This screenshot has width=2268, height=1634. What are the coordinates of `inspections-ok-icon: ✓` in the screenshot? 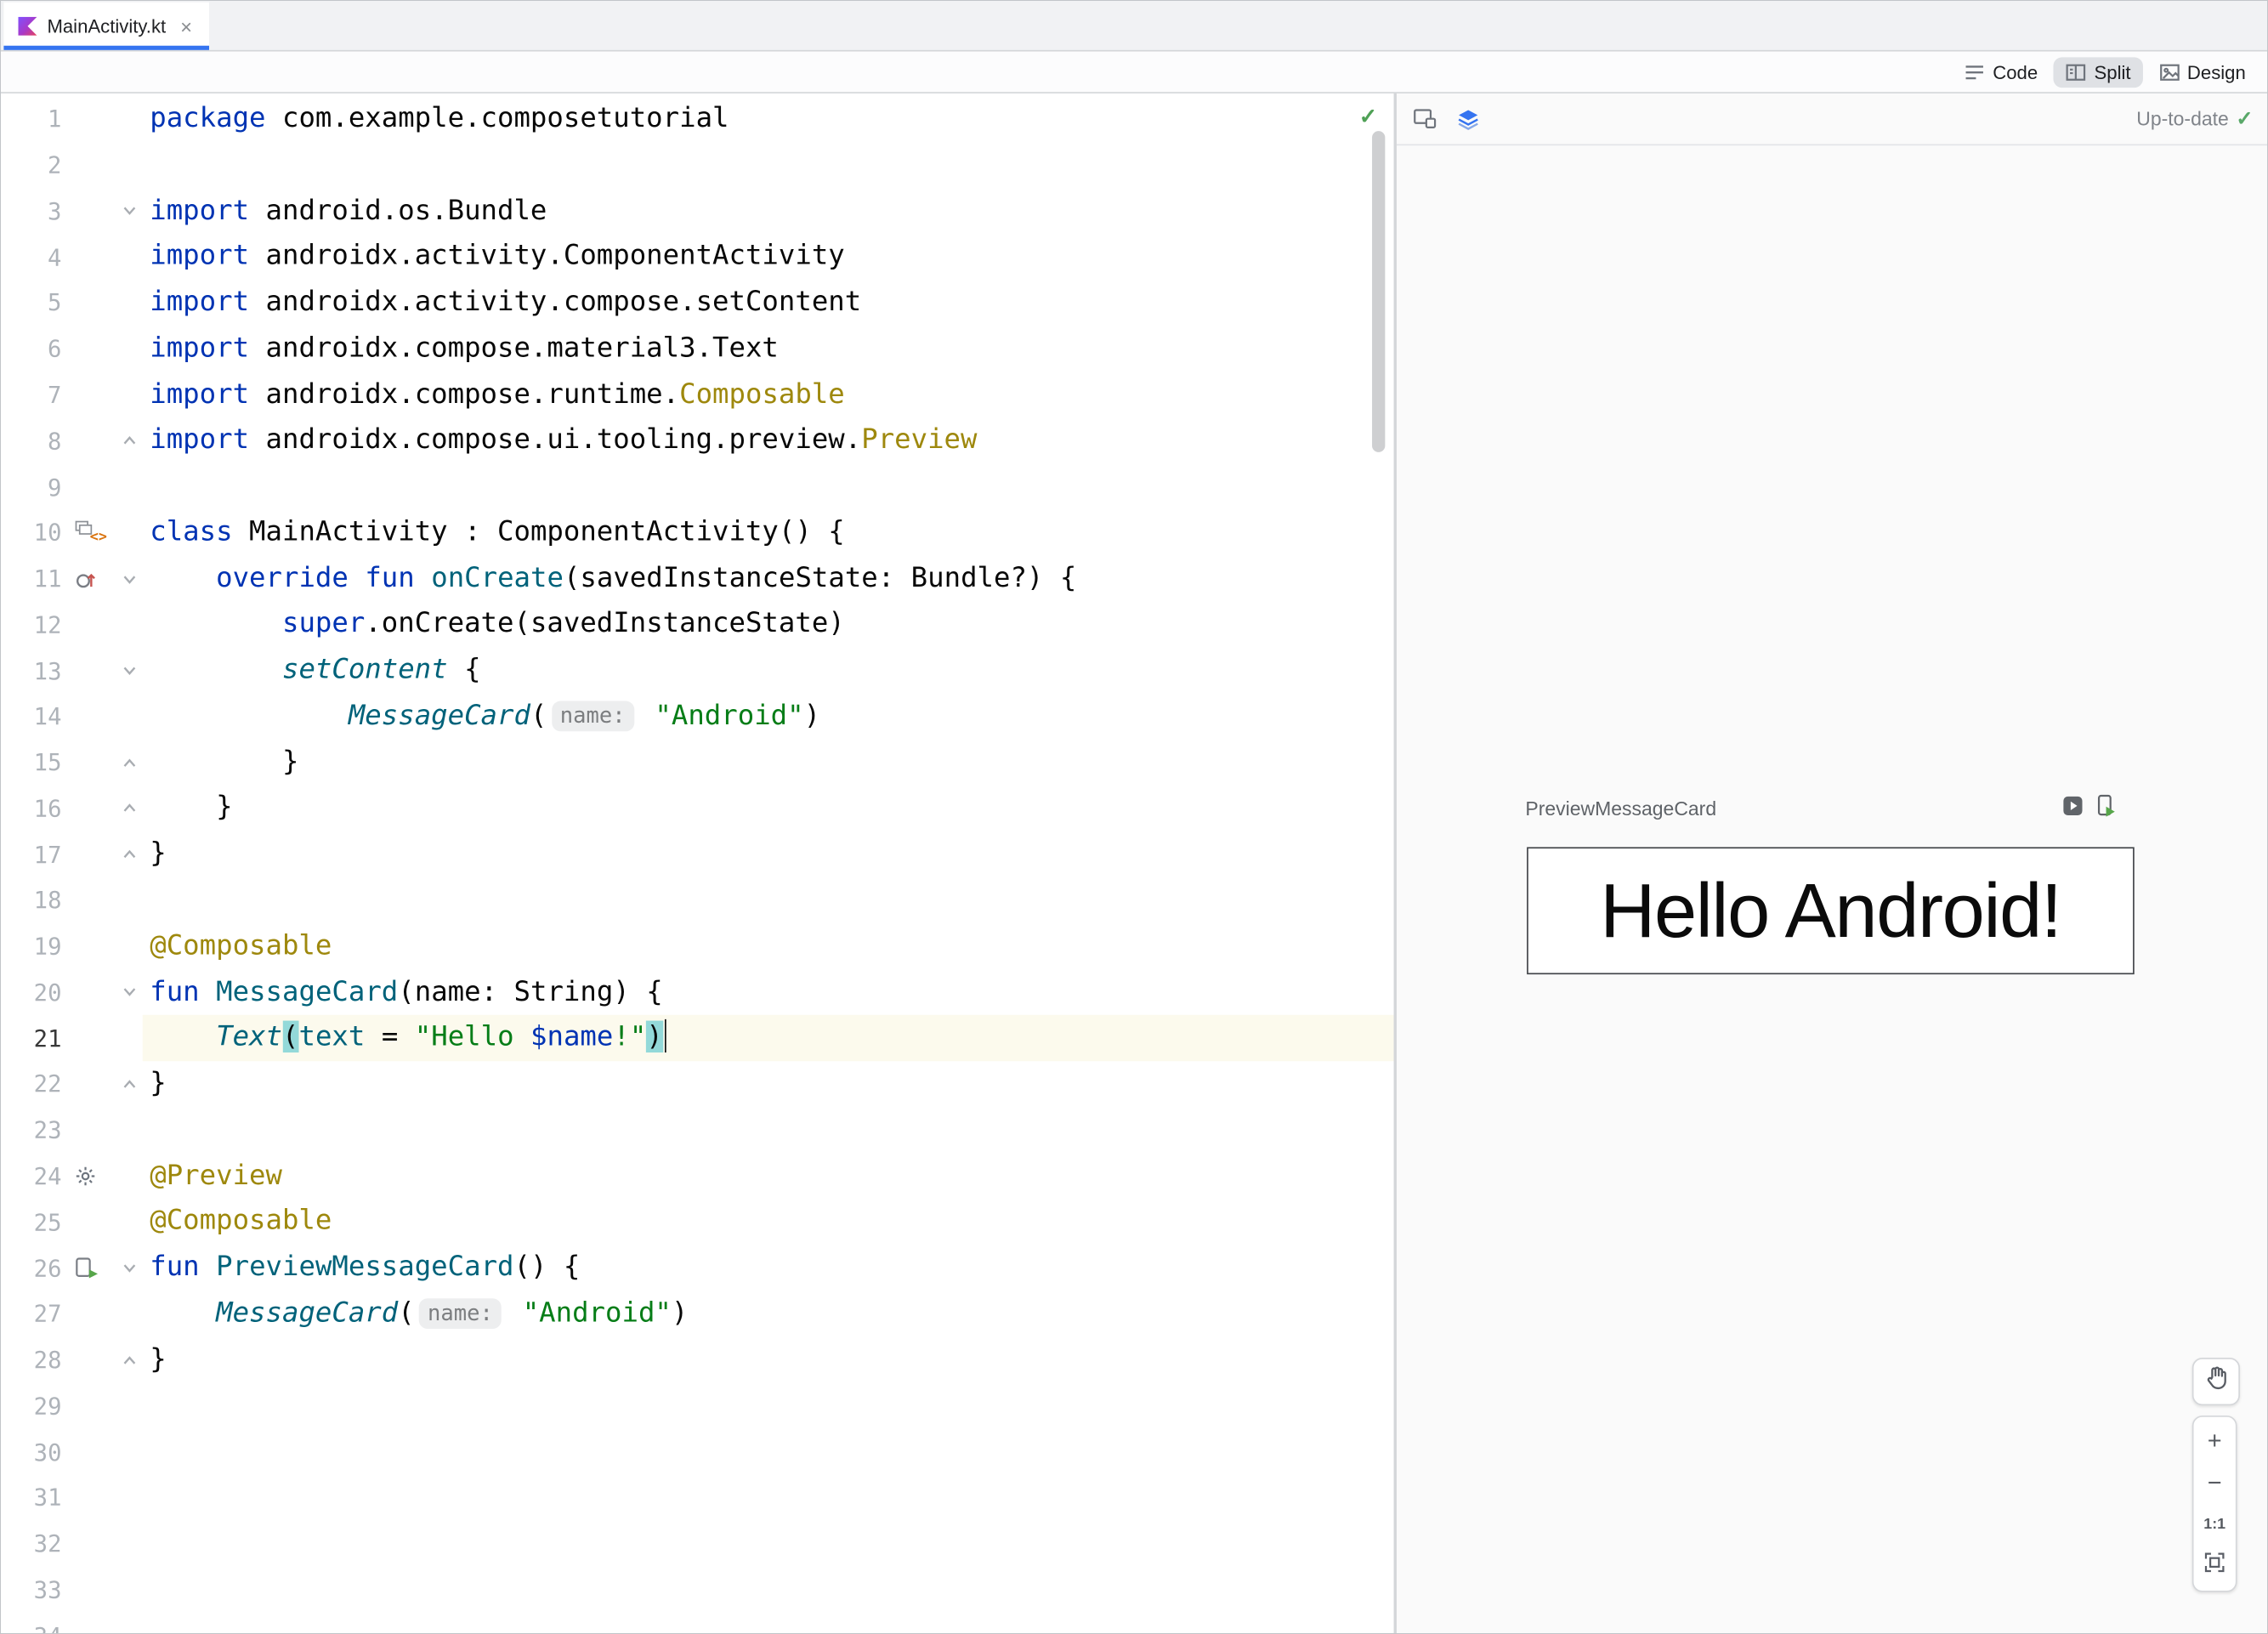 It's located at (1368, 117).